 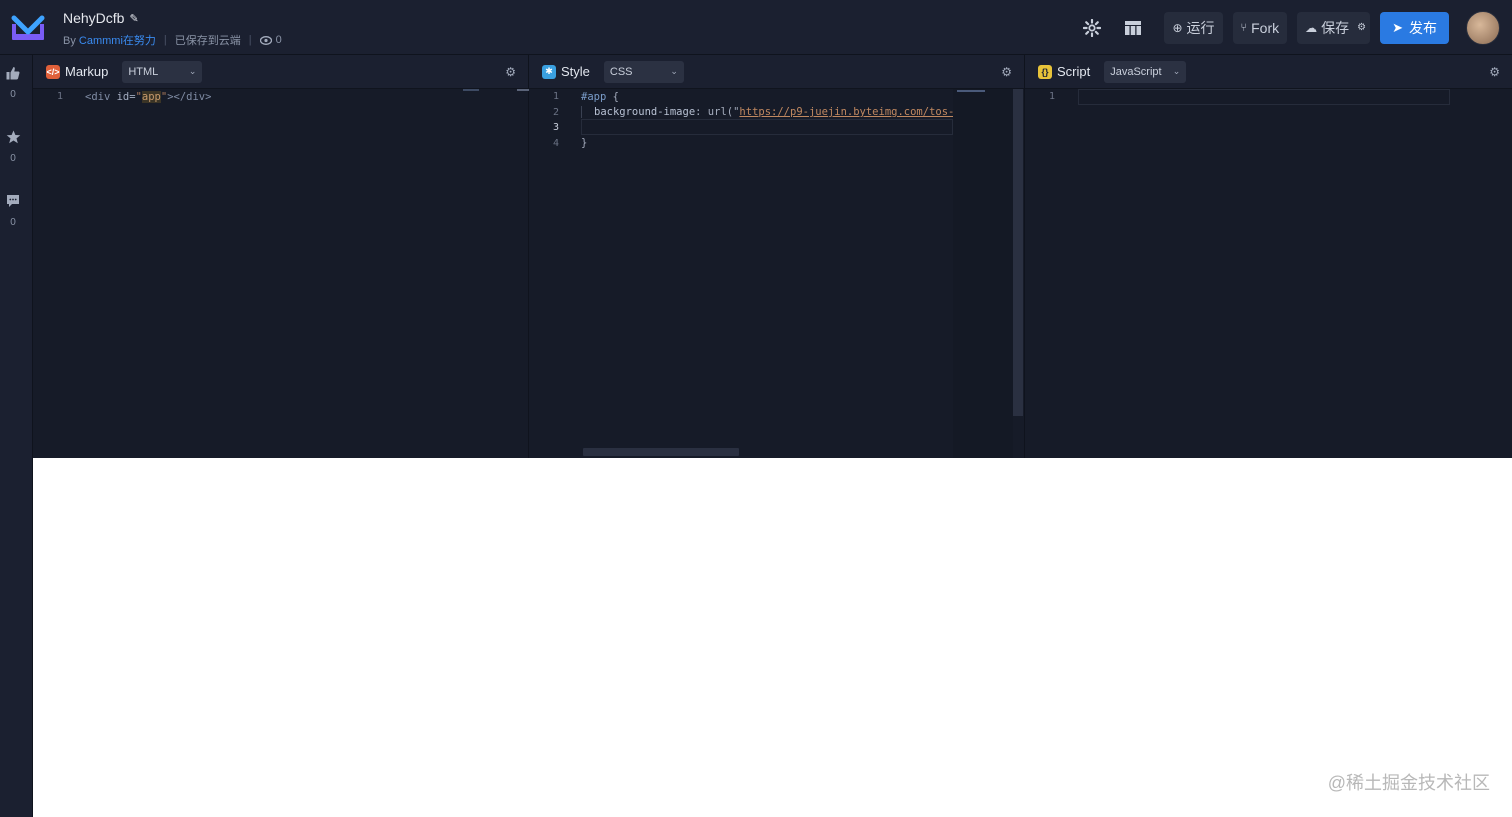 I want to click on script-code-editor: 1, so click(x=1268, y=97).